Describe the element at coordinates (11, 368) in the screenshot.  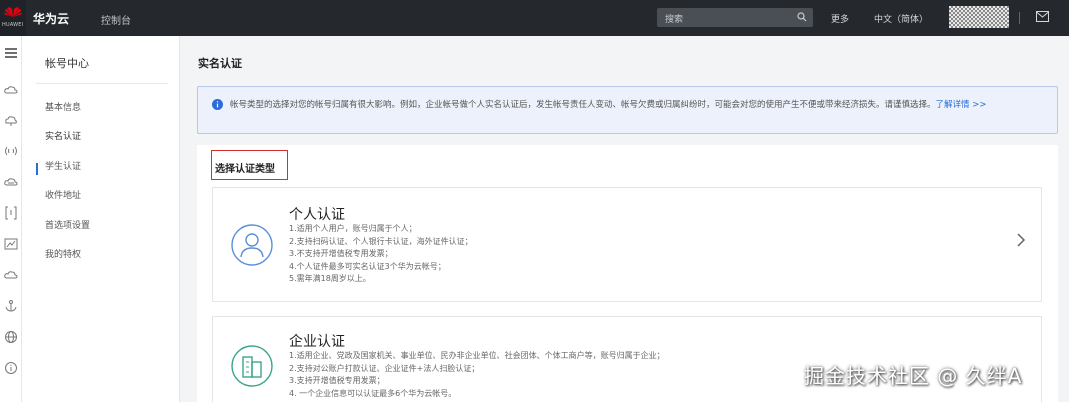
I see `info-circle-icon` at that location.